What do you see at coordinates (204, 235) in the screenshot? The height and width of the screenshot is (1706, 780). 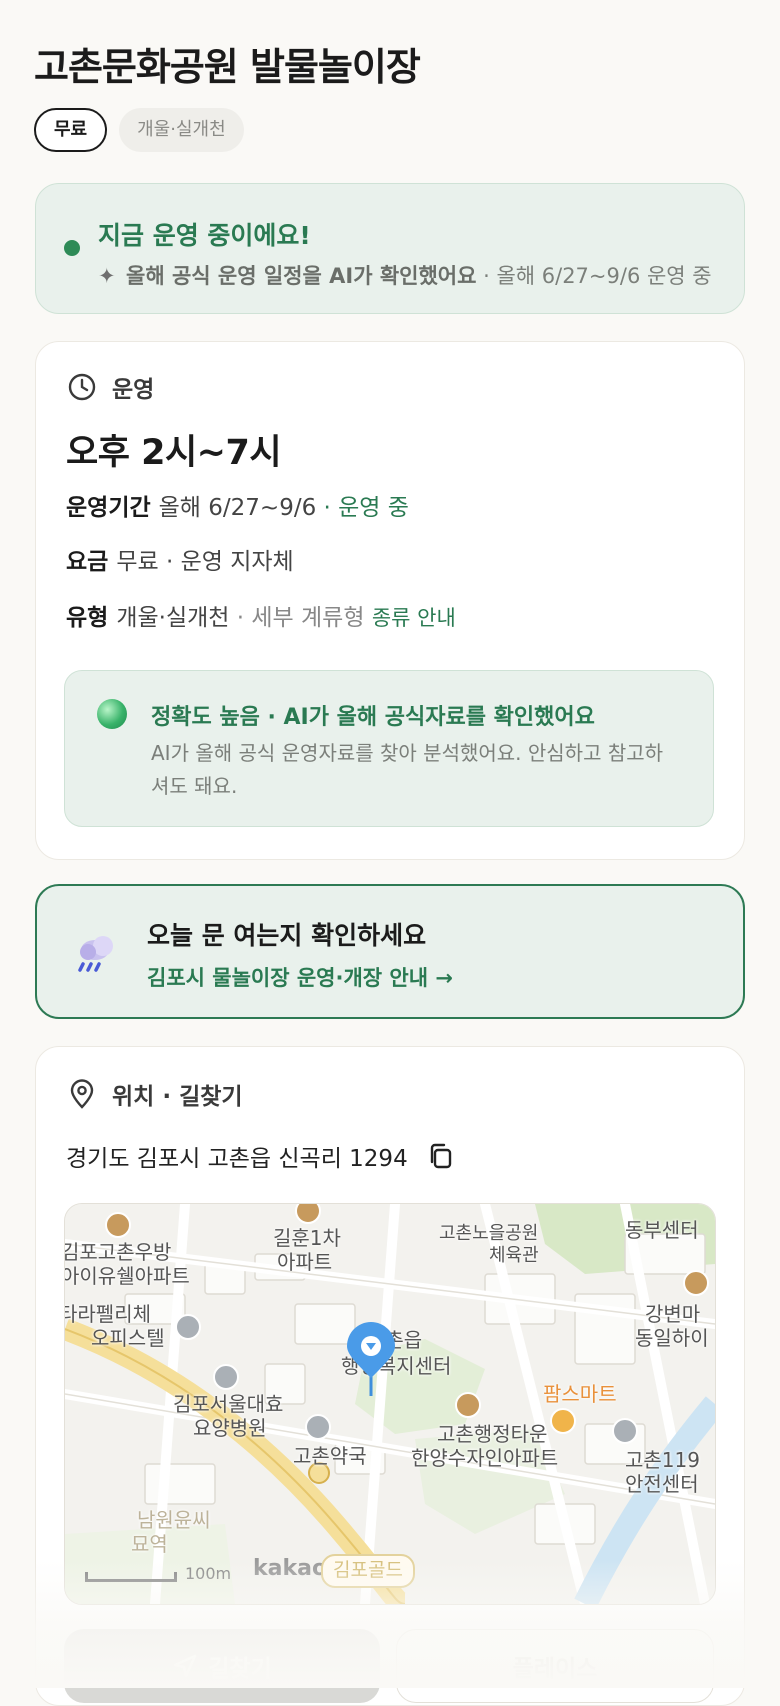 I see `status-title: 지금 운영 중이에요!` at bounding box center [204, 235].